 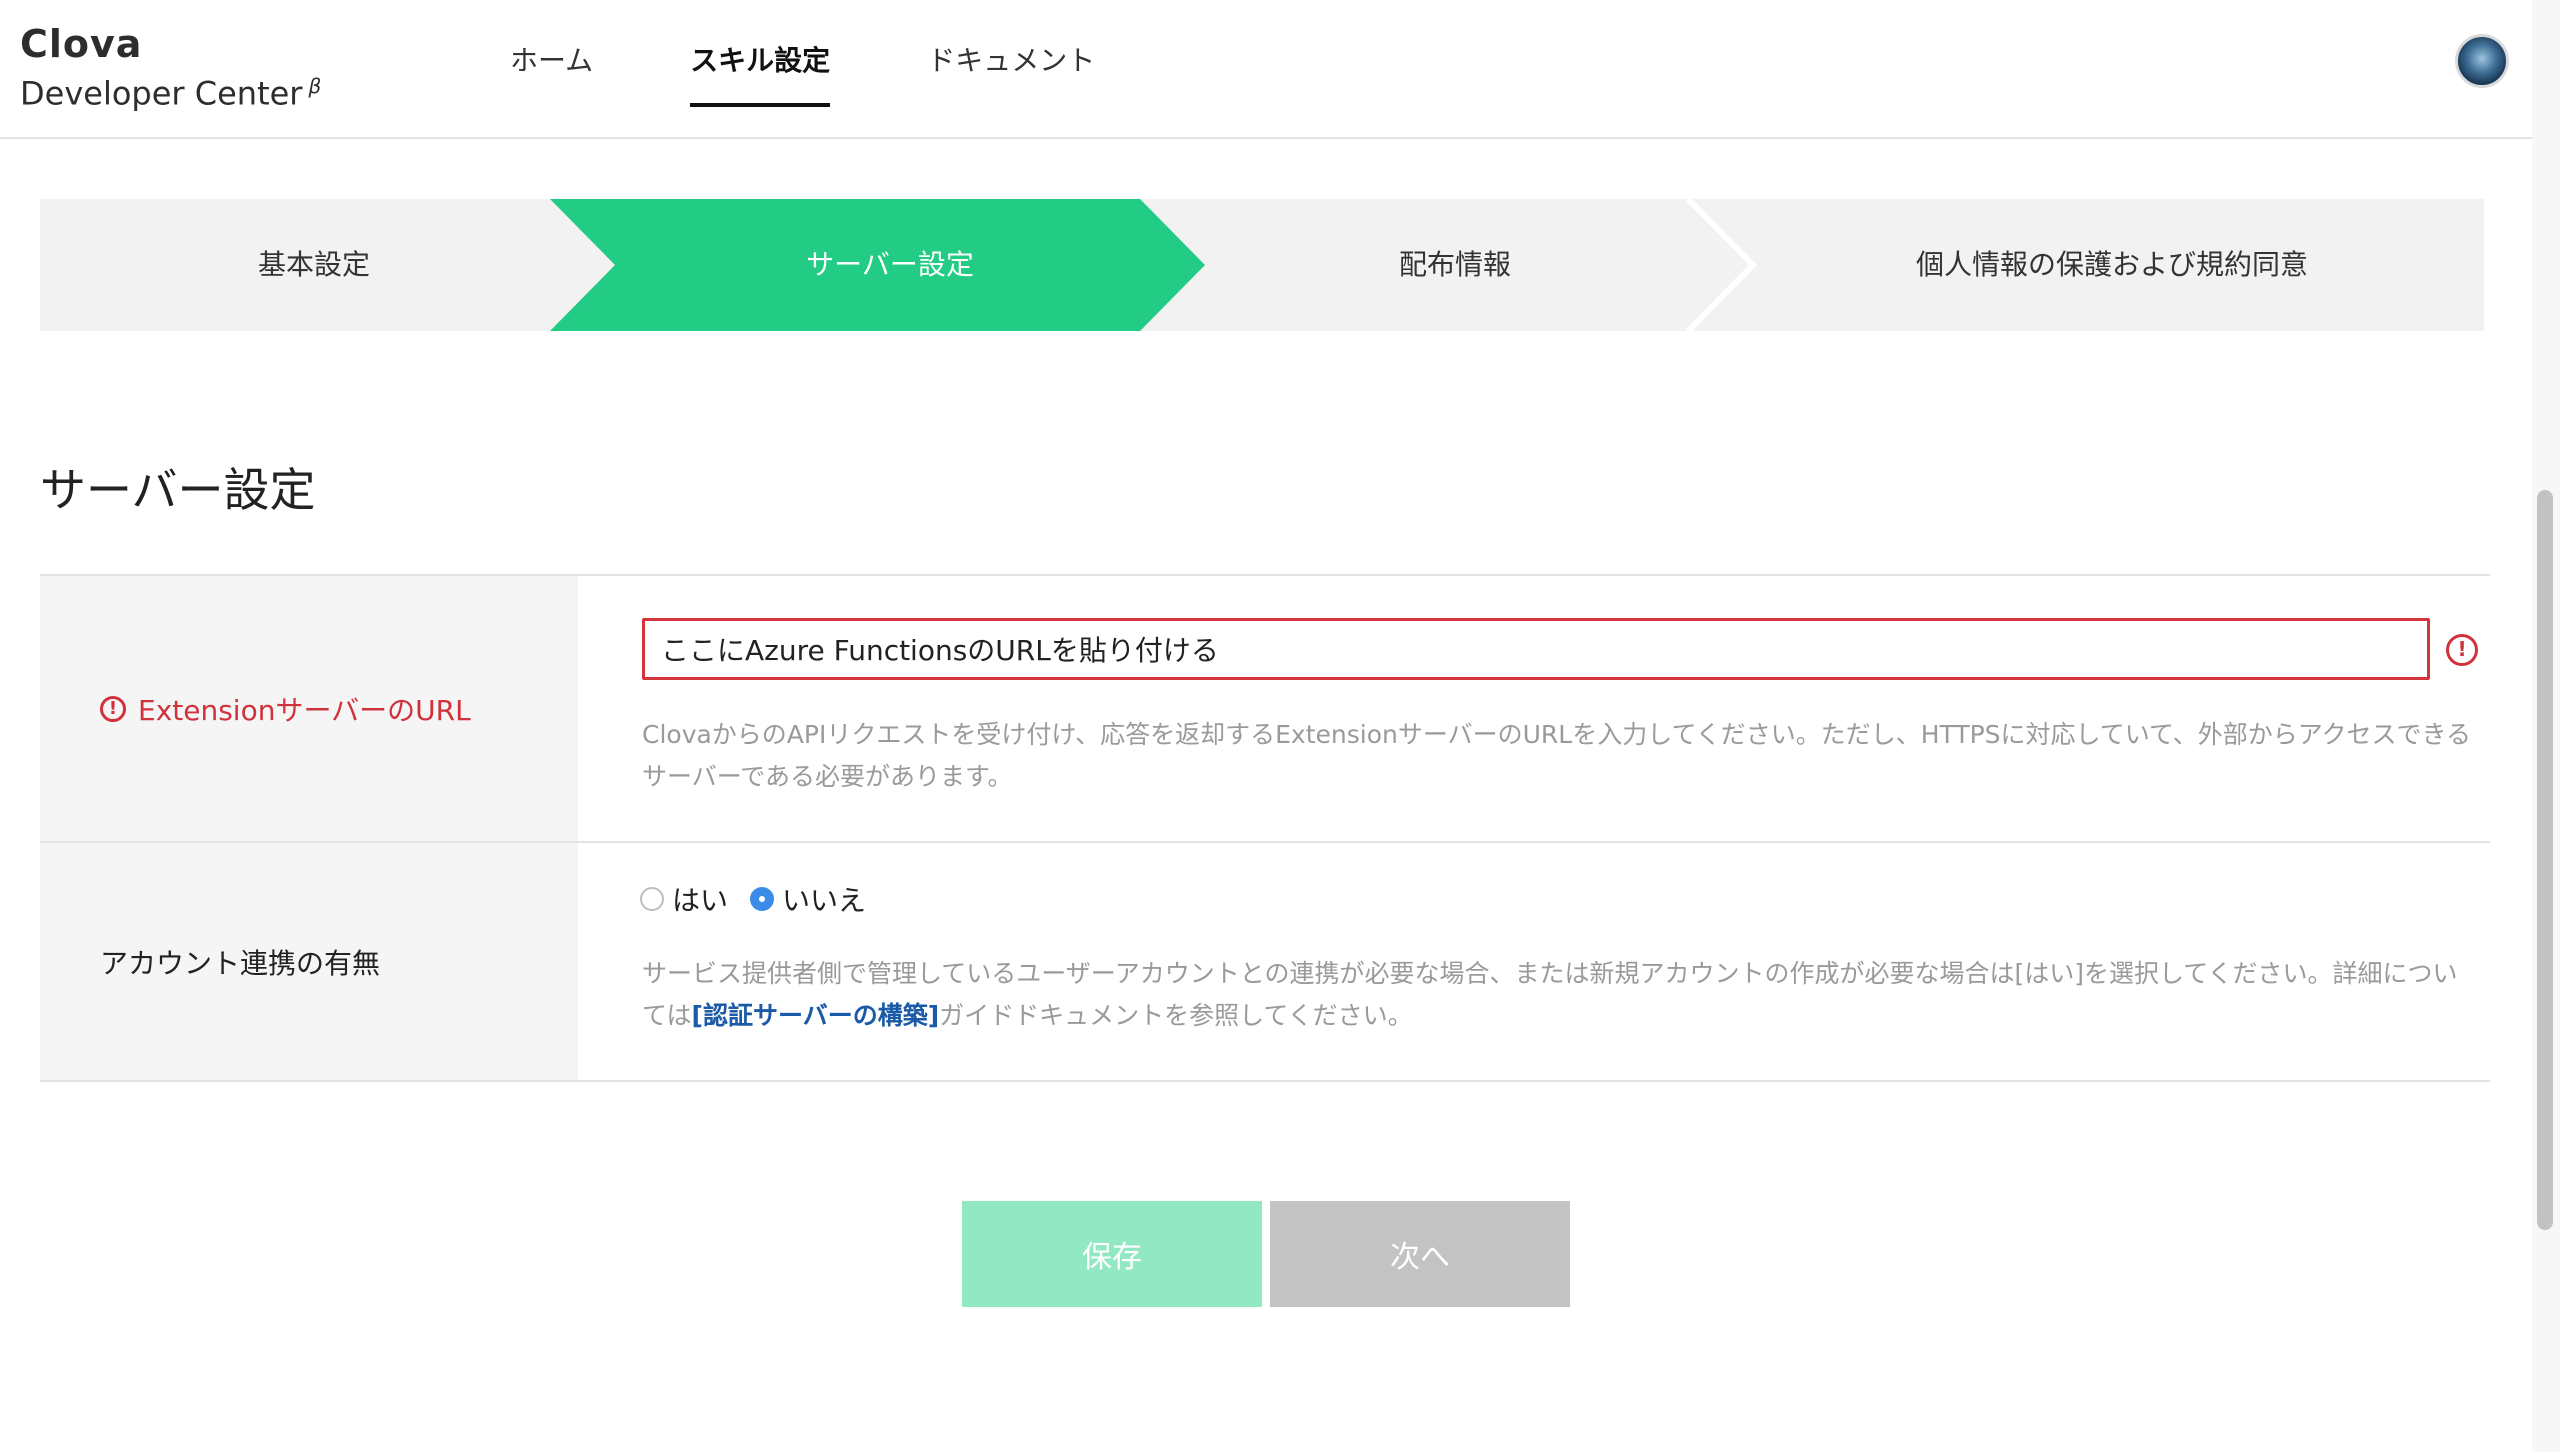 What do you see at coordinates (161, 93) in the screenshot?
I see `logo-subtitle: Developer Center` at bounding box center [161, 93].